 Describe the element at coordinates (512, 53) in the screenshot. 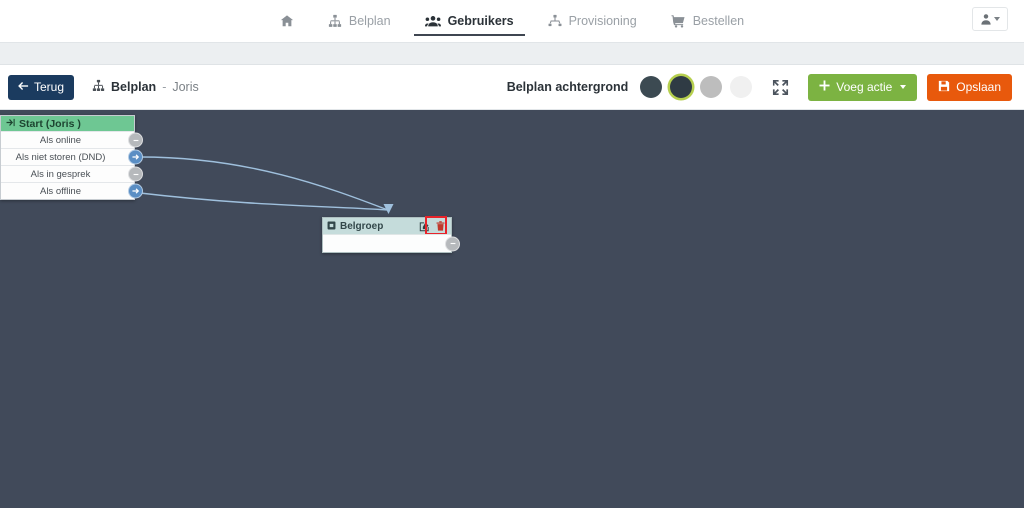

I see `separator-band` at that location.